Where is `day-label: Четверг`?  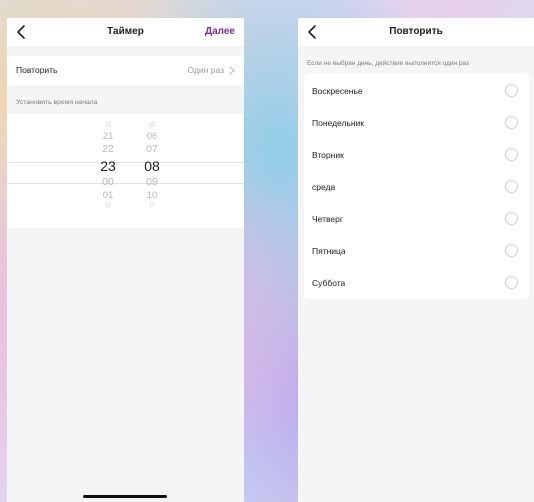
day-label: Четверг is located at coordinates (327, 219).